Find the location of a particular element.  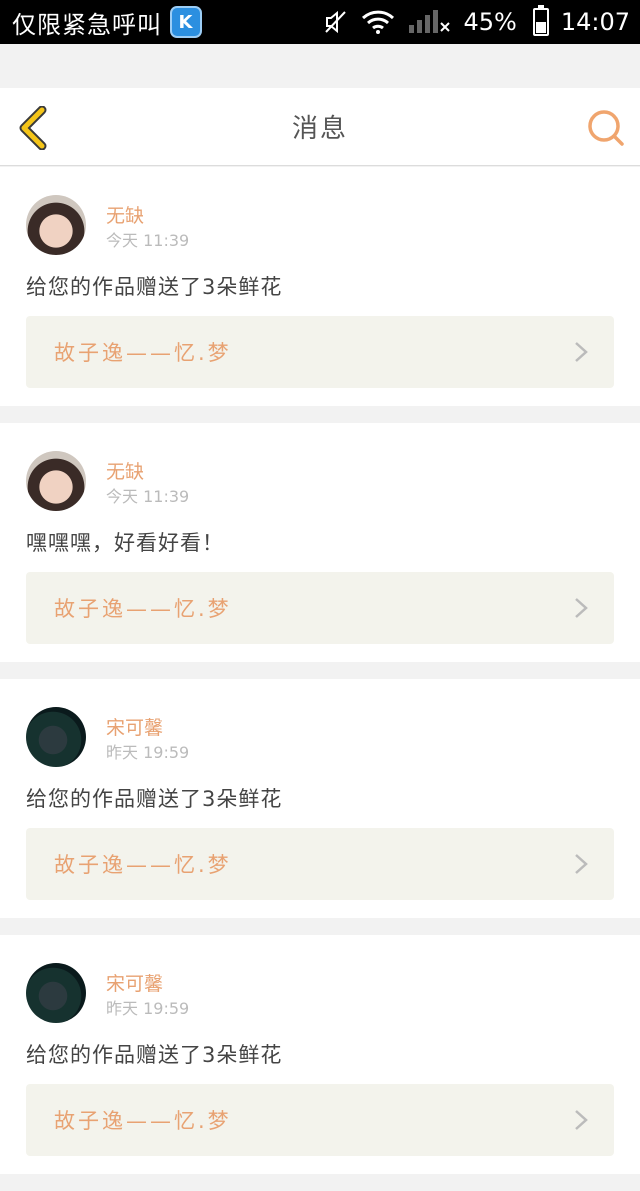

battery-icon is located at coordinates (540, 20).